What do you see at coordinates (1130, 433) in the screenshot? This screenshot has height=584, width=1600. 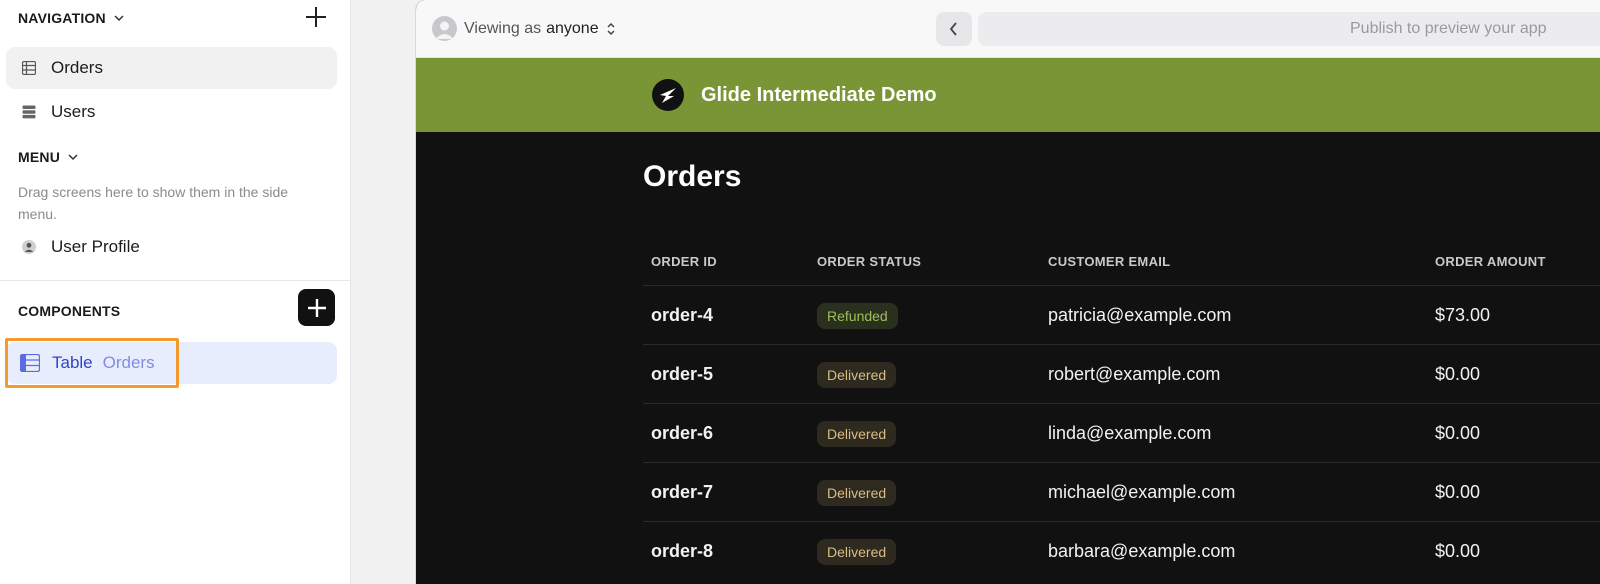 I see `customer-email-cell: linda@example.com` at bounding box center [1130, 433].